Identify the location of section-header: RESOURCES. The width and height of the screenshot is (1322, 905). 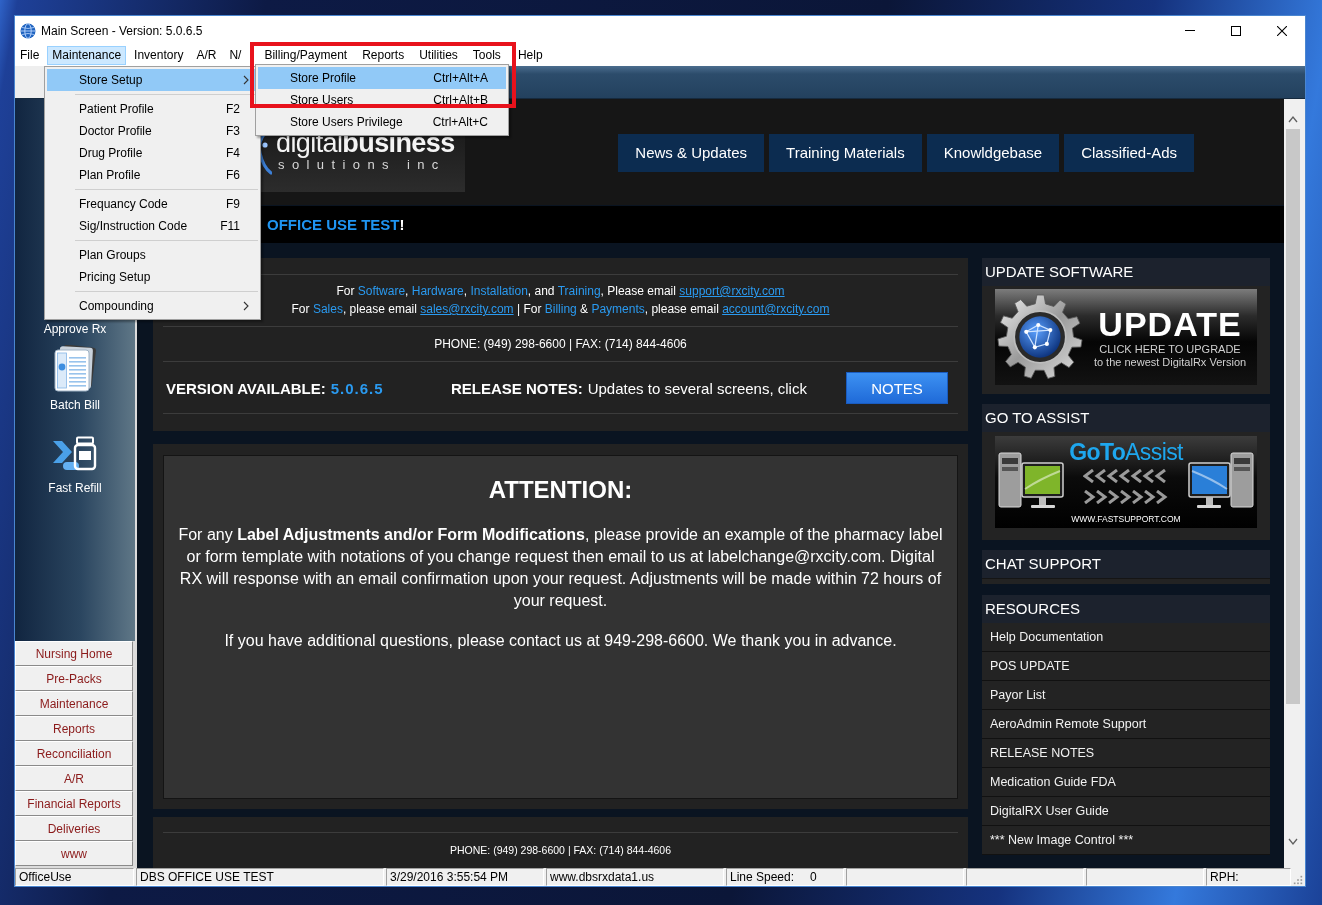
(1126, 609).